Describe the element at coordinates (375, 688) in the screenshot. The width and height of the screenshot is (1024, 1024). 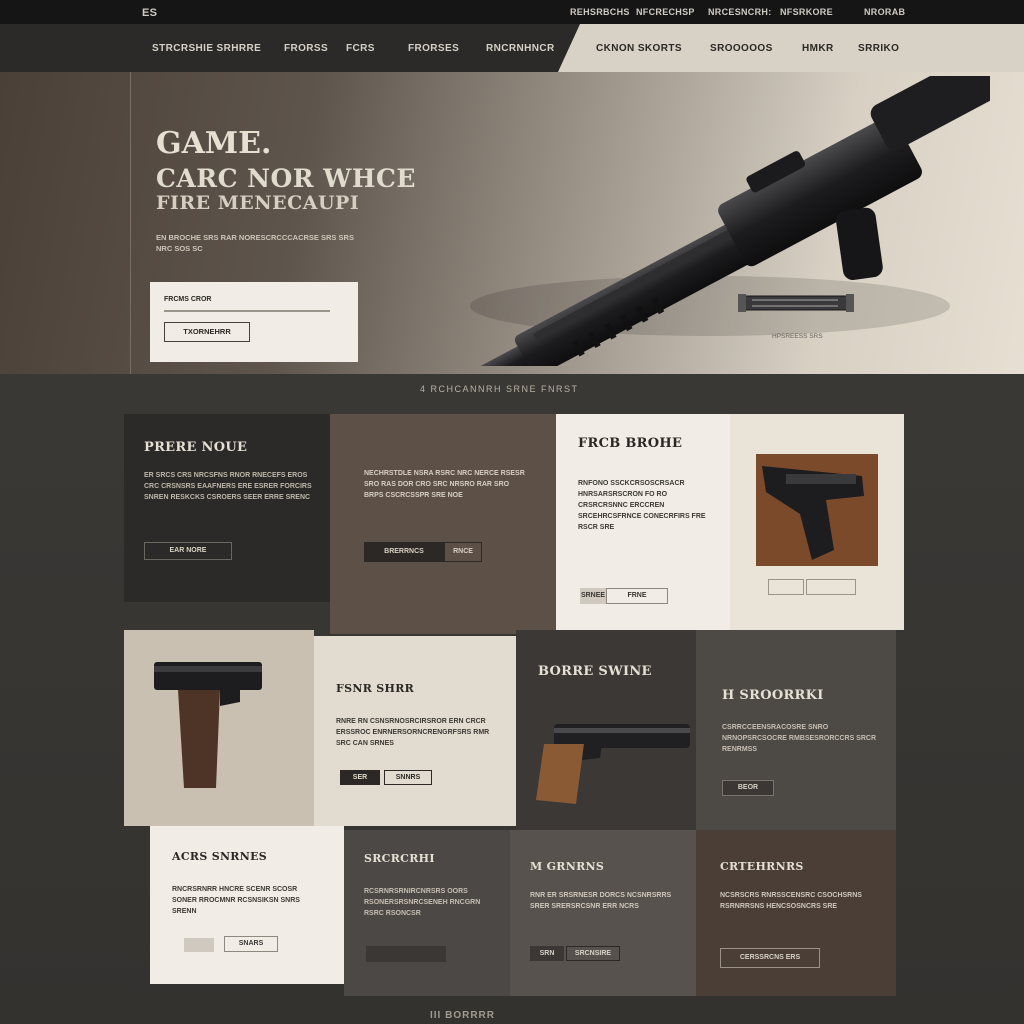
I see `card-title: FSNR SHRR` at that location.